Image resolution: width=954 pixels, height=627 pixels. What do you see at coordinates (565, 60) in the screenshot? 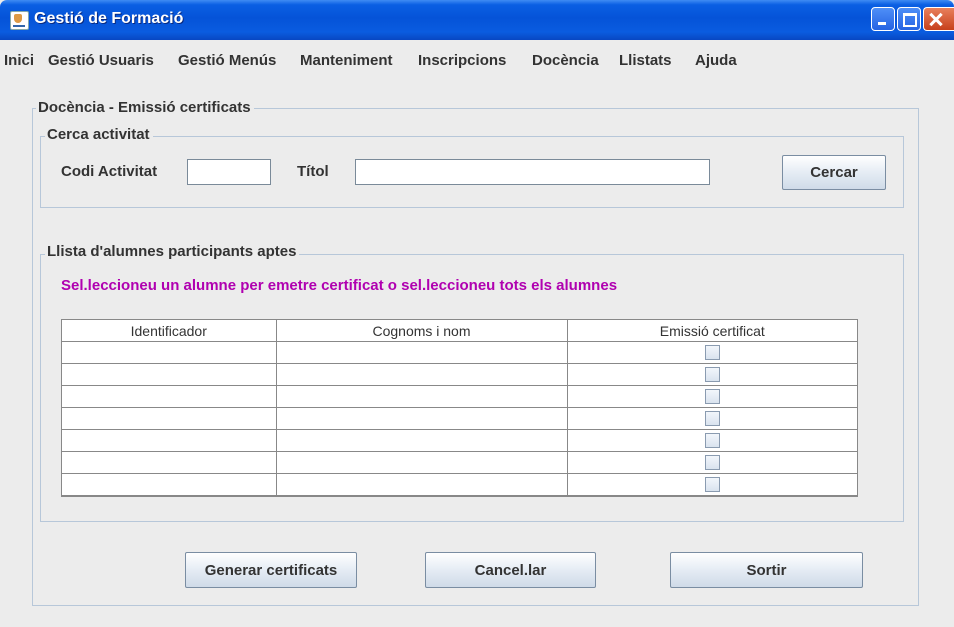
I see `menu-docencia: Docència` at bounding box center [565, 60].